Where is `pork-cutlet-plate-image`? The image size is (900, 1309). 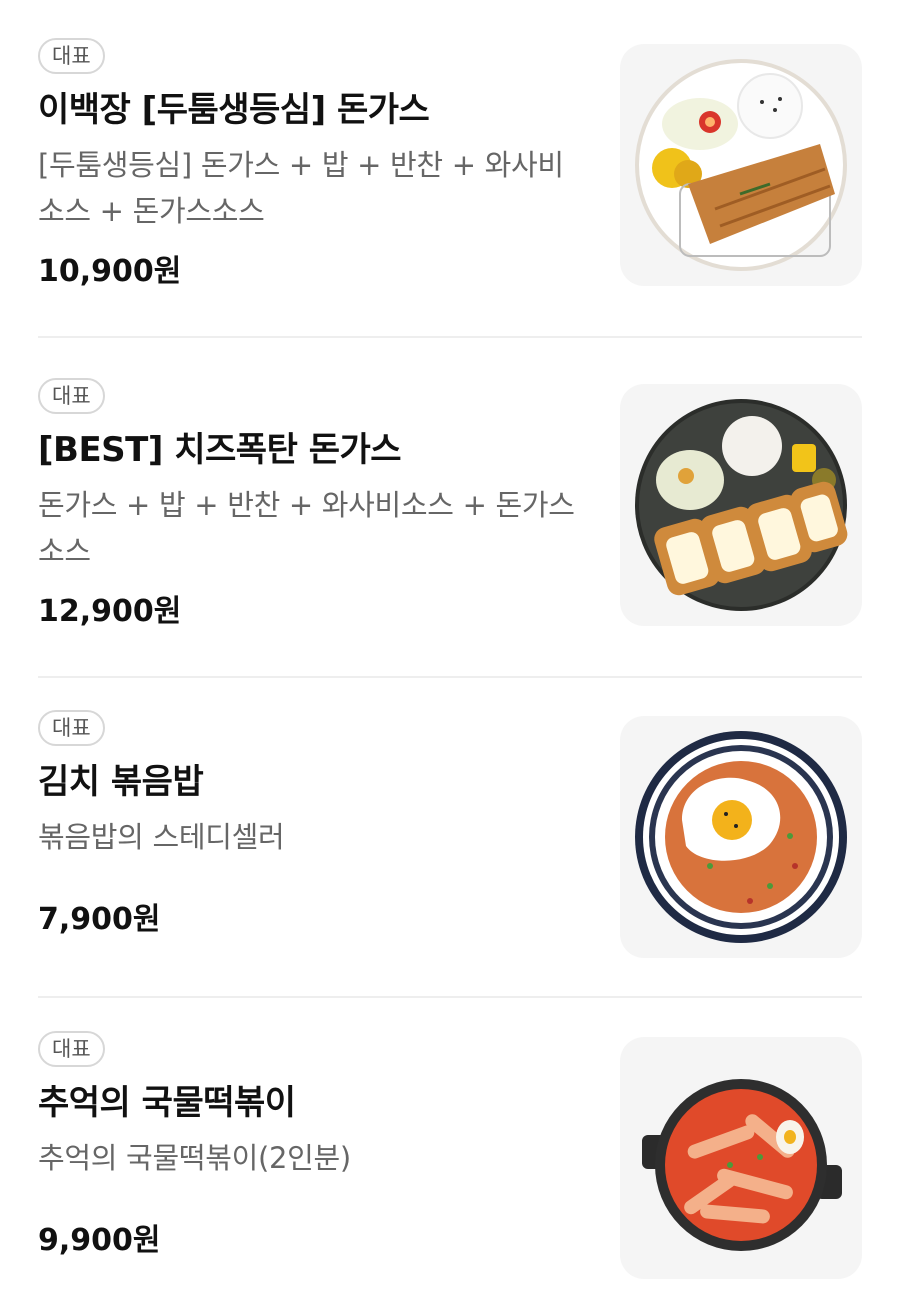 pork-cutlet-plate-image is located at coordinates (741, 165).